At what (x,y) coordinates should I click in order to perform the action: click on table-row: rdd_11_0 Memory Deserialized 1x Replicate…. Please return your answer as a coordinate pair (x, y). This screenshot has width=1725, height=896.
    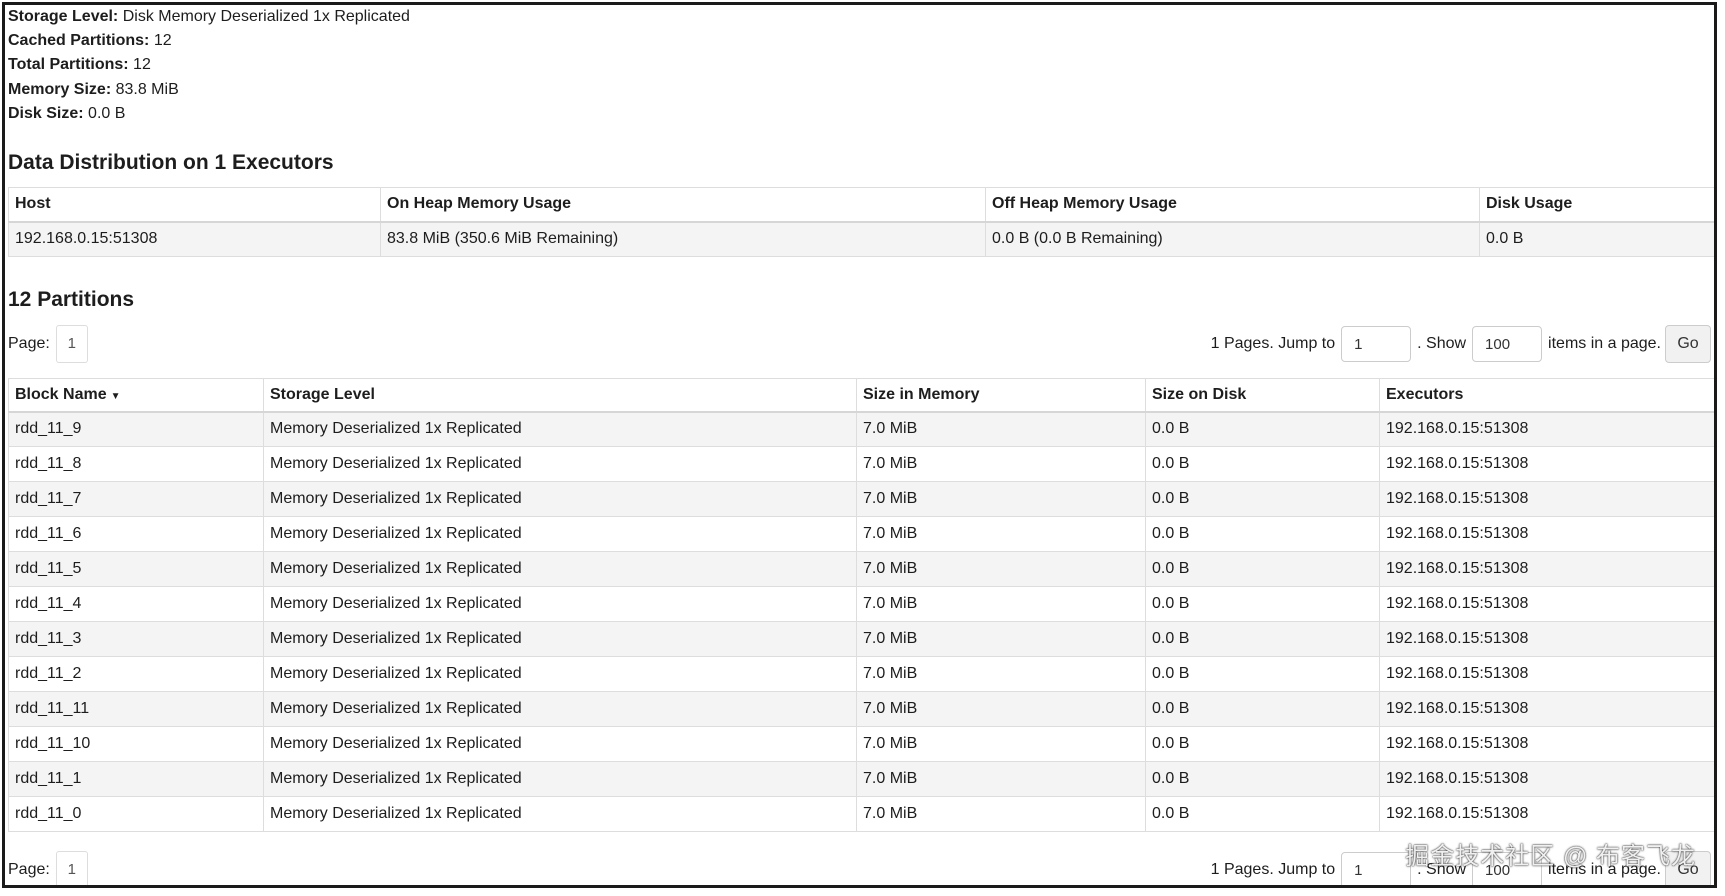
    Looking at the image, I should click on (861, 814).